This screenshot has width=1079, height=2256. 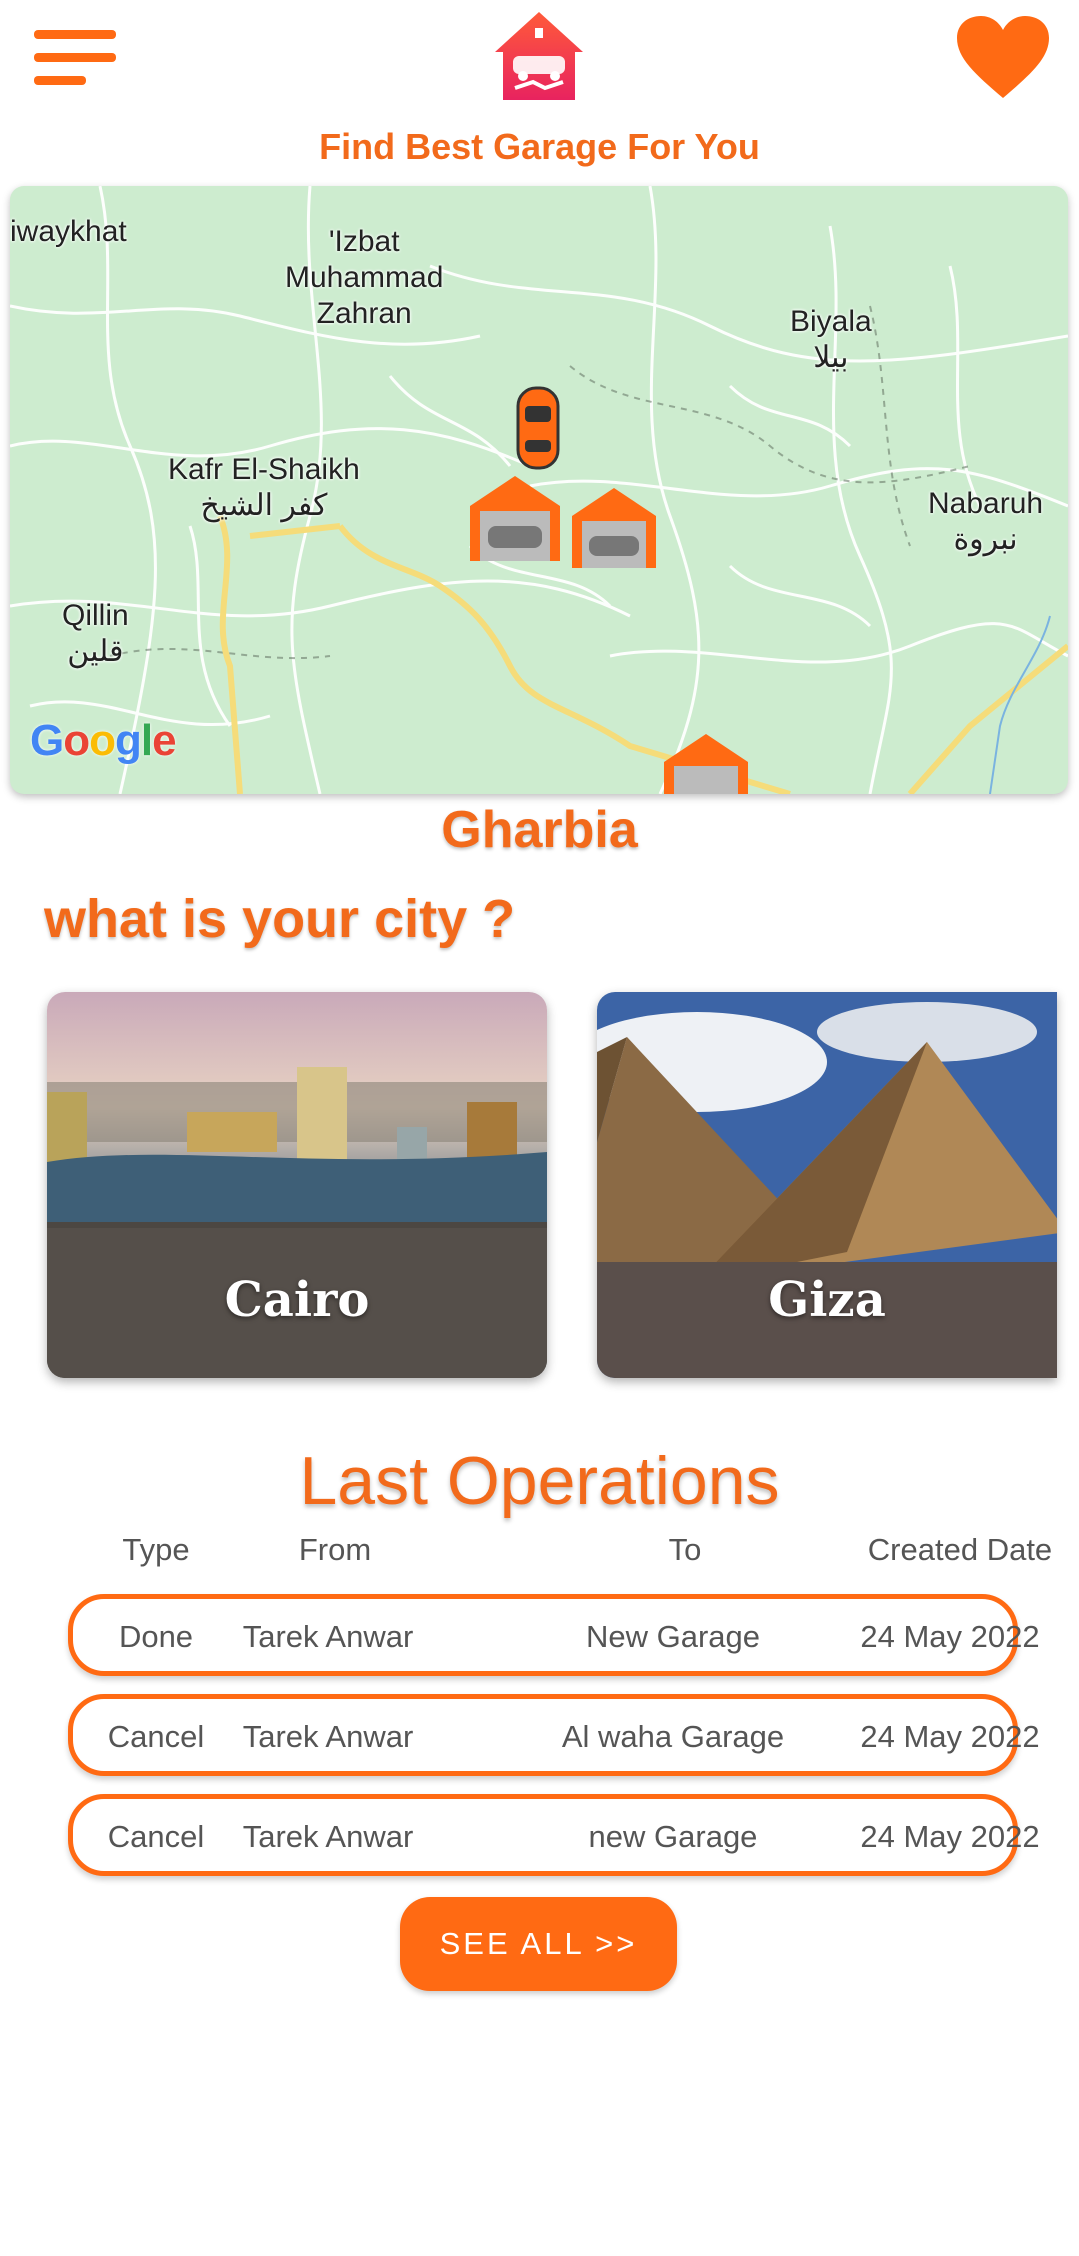 What do you see at coordinates (960, 1549) in the screenshot?
I see `column-header-created-date: Created Date` at bounding box center [960, 1549].